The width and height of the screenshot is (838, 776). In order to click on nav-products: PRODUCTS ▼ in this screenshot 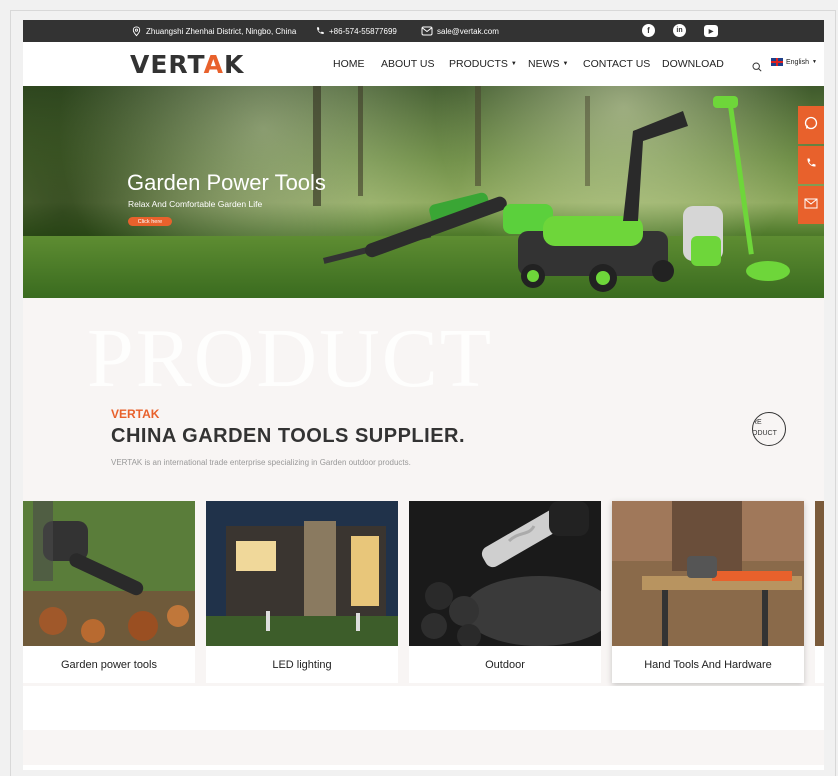, I will do `click(483, 64)`.